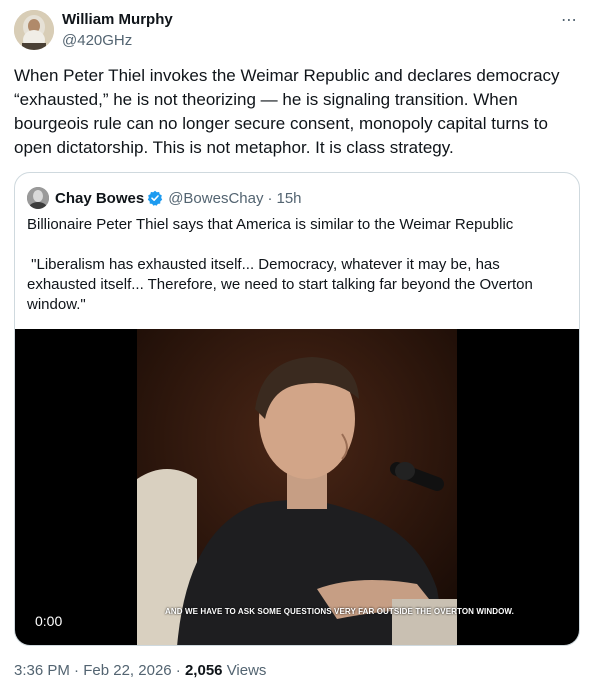 The height and width of the screenshot is (686, 596). What do you see at coordinates (203, 670) in the screenshot?
I see `views-count: 2,056` at bounding box center [203, 670].